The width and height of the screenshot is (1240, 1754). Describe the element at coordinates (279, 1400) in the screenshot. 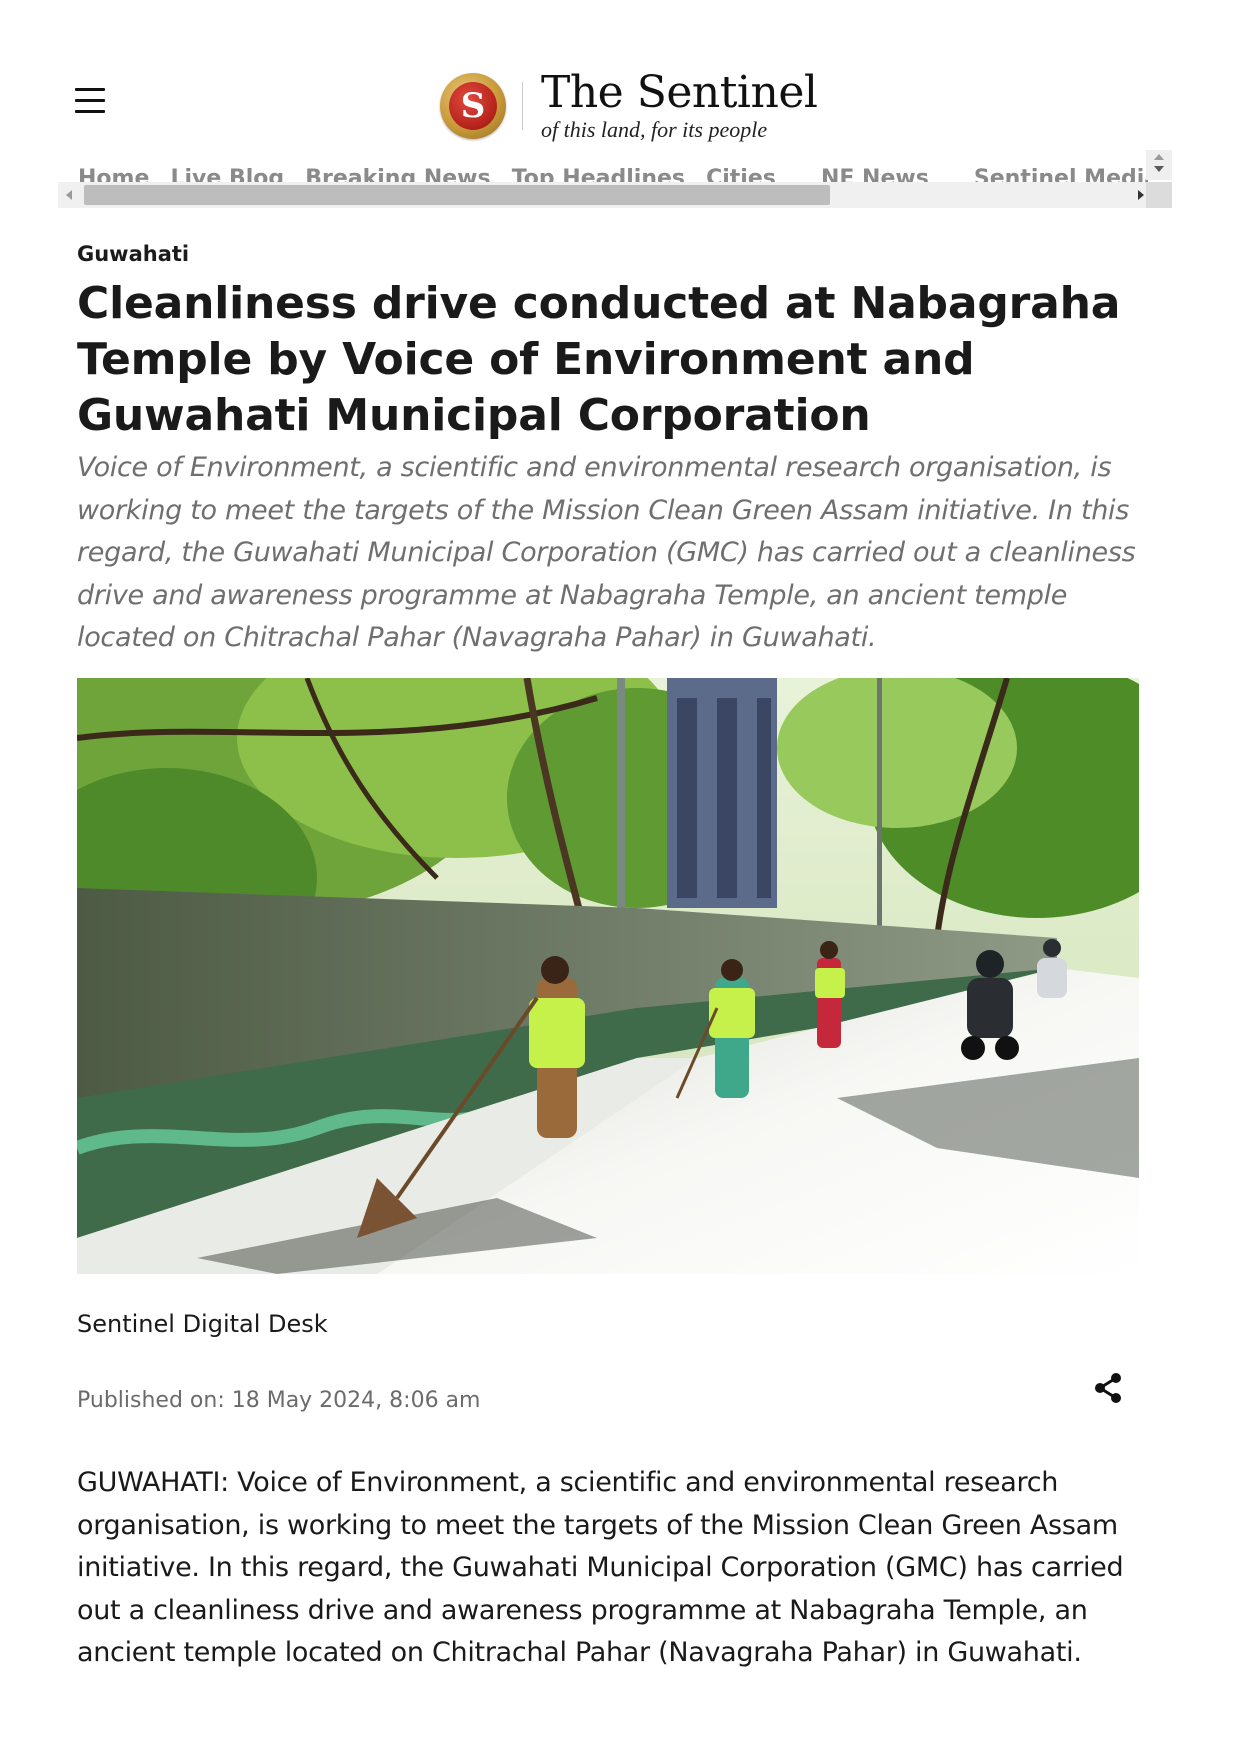

I see `published-date: Published on: 18 May 2024, 8:06 am` at that location.